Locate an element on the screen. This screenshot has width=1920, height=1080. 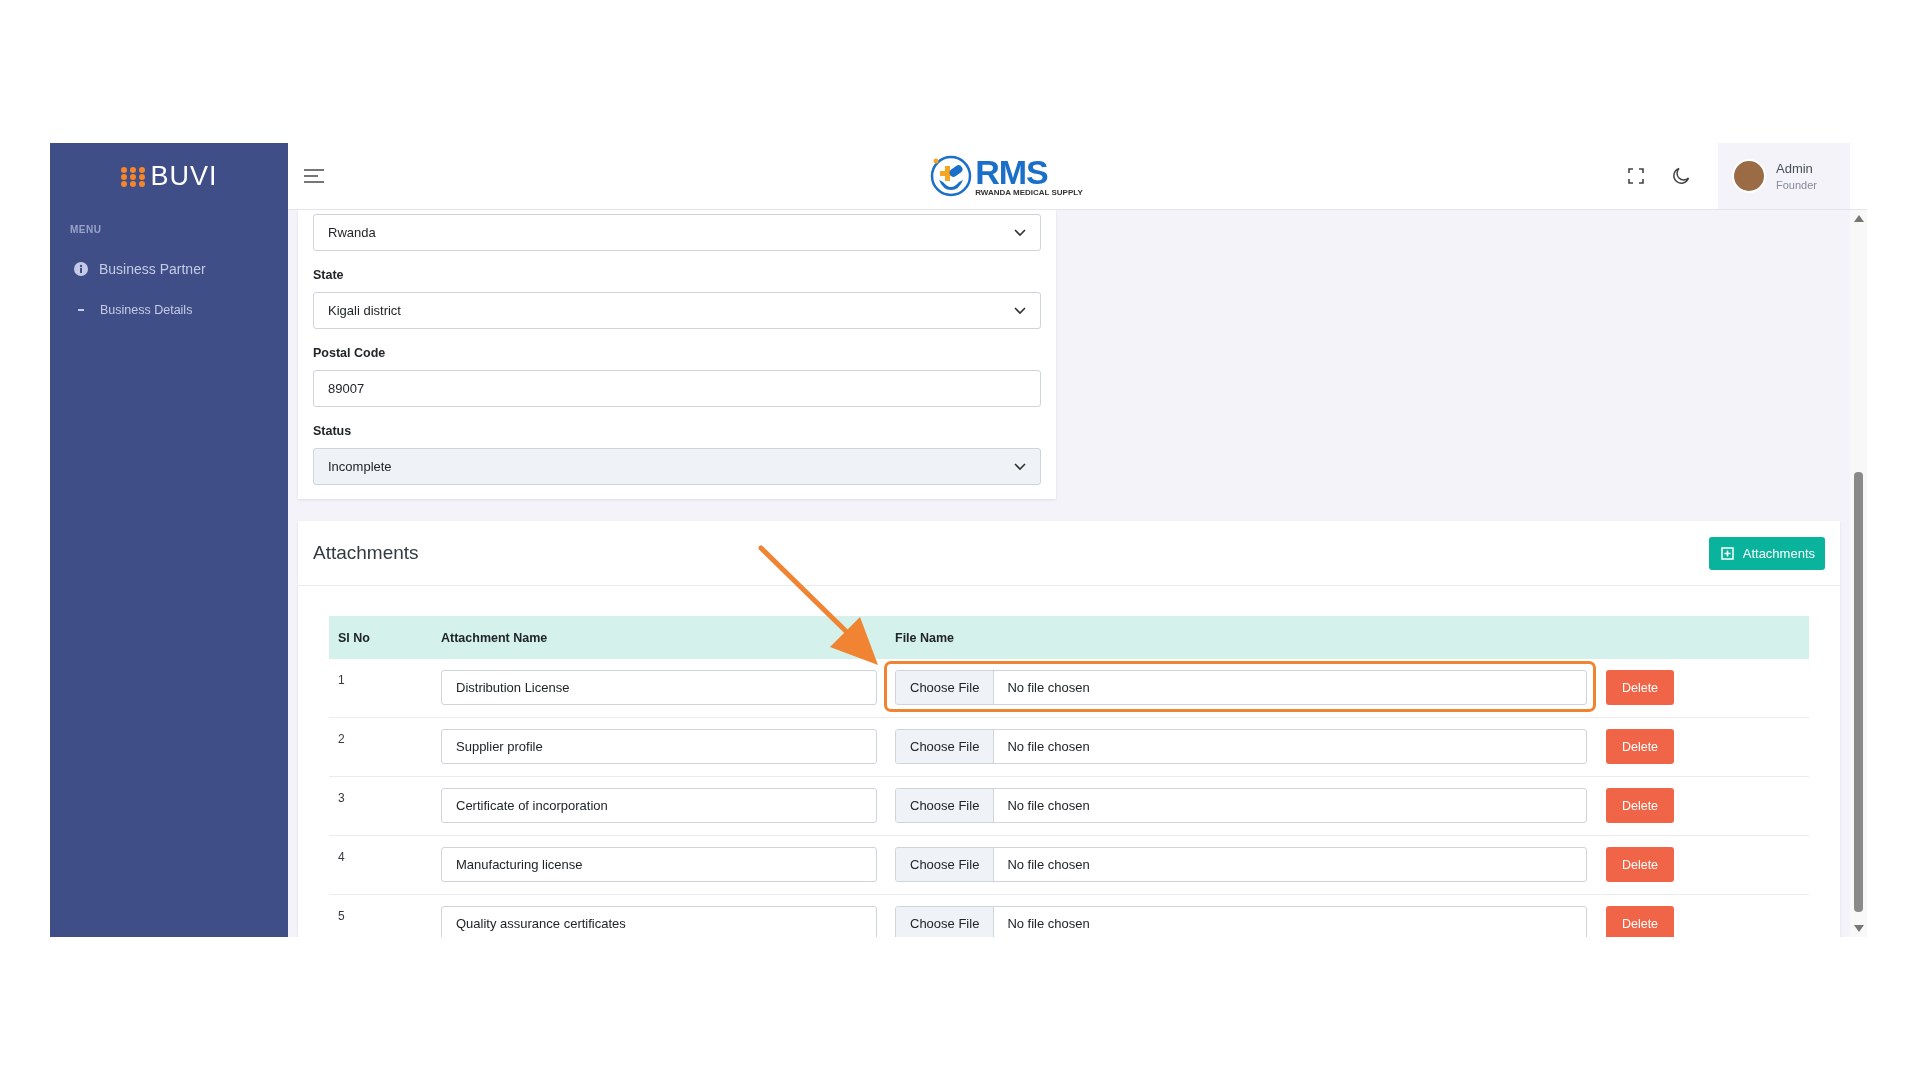
input-field: Quality assurance certificates is located at coordinates (659, 921).